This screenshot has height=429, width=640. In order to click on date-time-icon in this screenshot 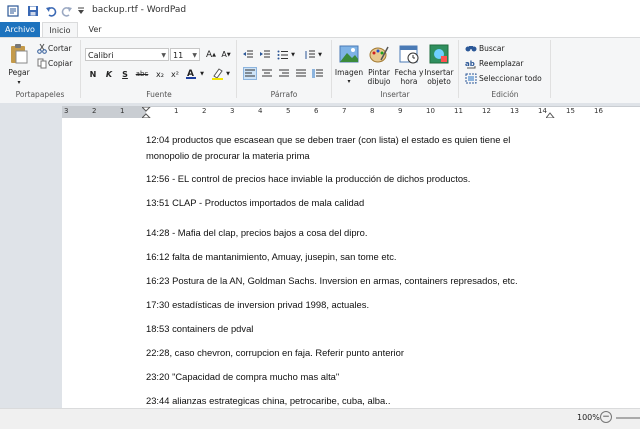, I will do `click(409, 54)`.